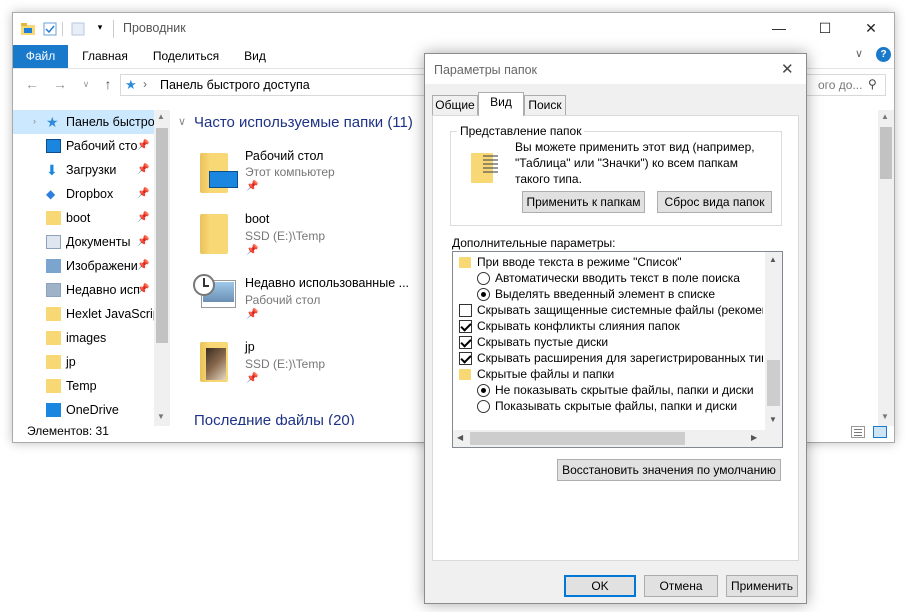  I want to click on nav-scrollbar: ▲ ▼, so click(162, 268).